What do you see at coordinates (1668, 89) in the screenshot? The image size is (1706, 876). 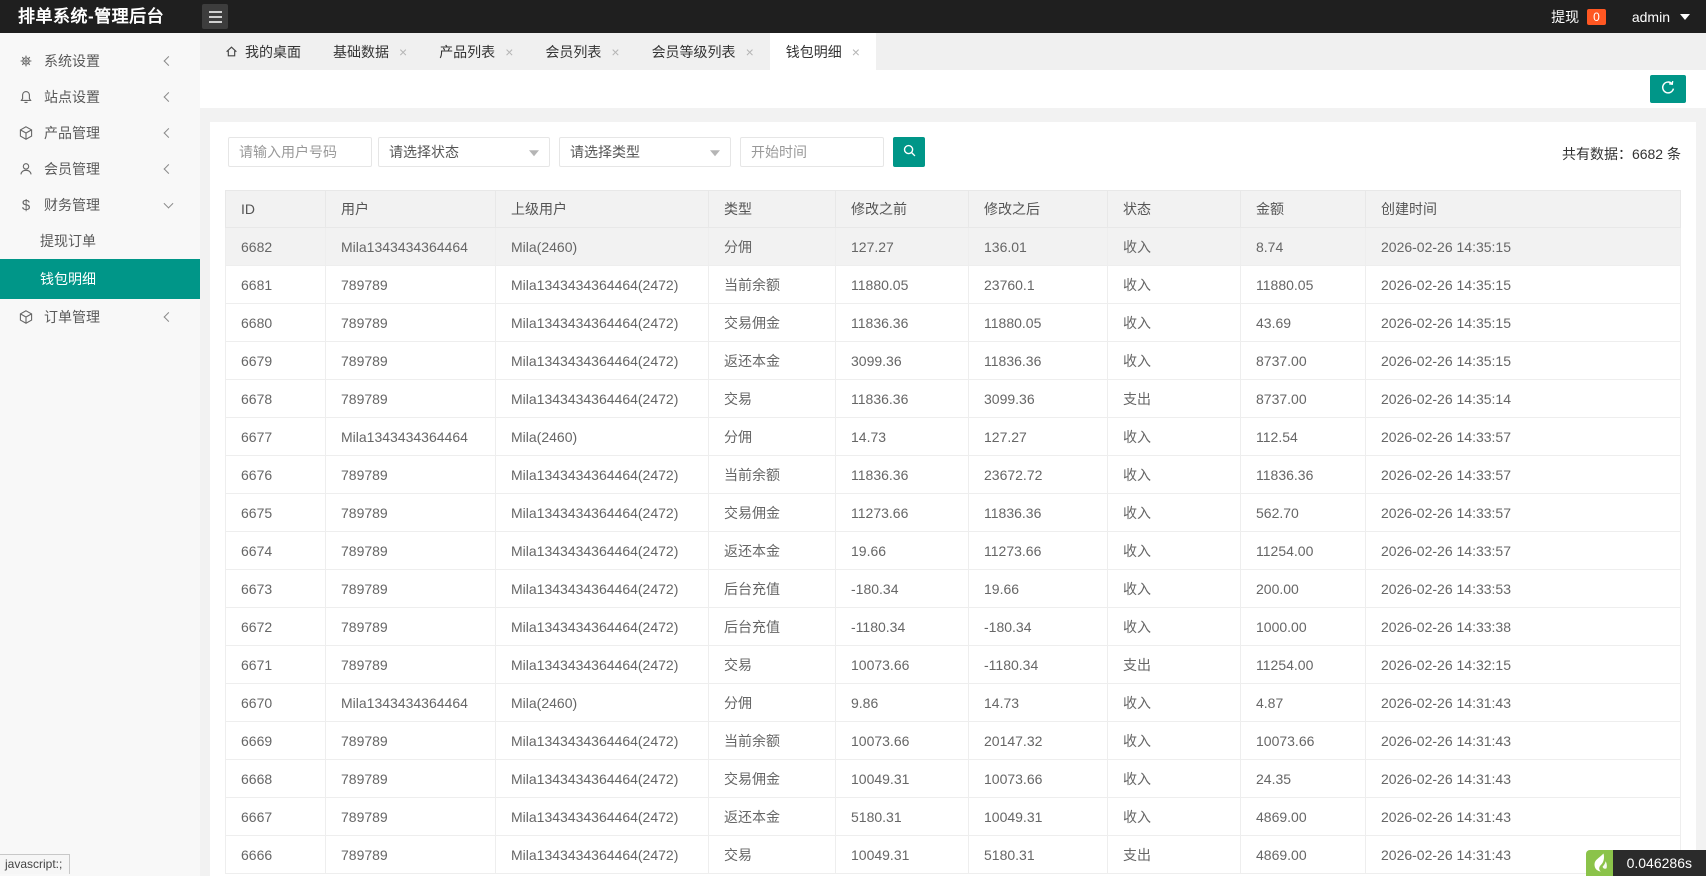 I see `refresh-button` at bounding box center [1668, 89].